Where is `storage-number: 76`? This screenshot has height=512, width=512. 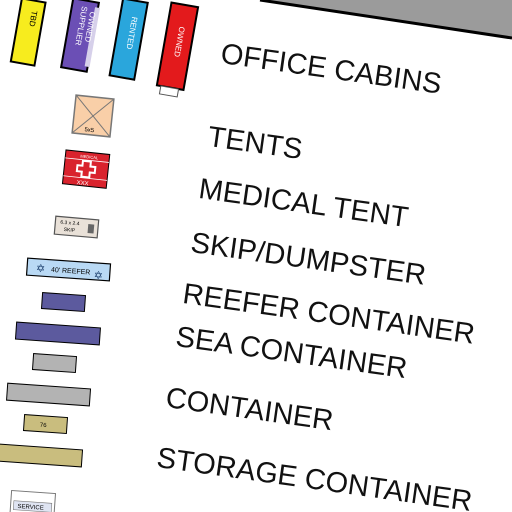 storage-number: 76 is located at coordinates (44, 426).